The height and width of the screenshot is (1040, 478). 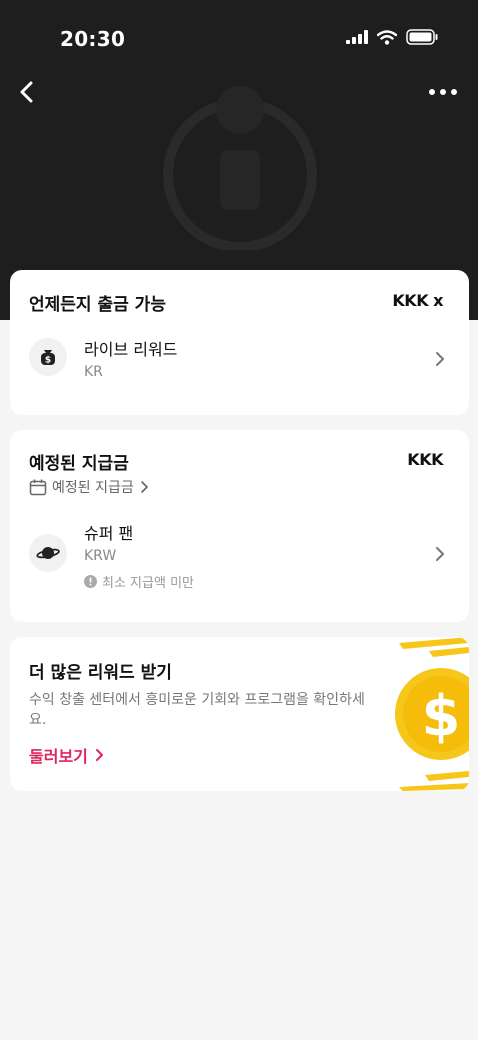 I want to click on live-reward-amount: KR, so click(x=93, y=372).